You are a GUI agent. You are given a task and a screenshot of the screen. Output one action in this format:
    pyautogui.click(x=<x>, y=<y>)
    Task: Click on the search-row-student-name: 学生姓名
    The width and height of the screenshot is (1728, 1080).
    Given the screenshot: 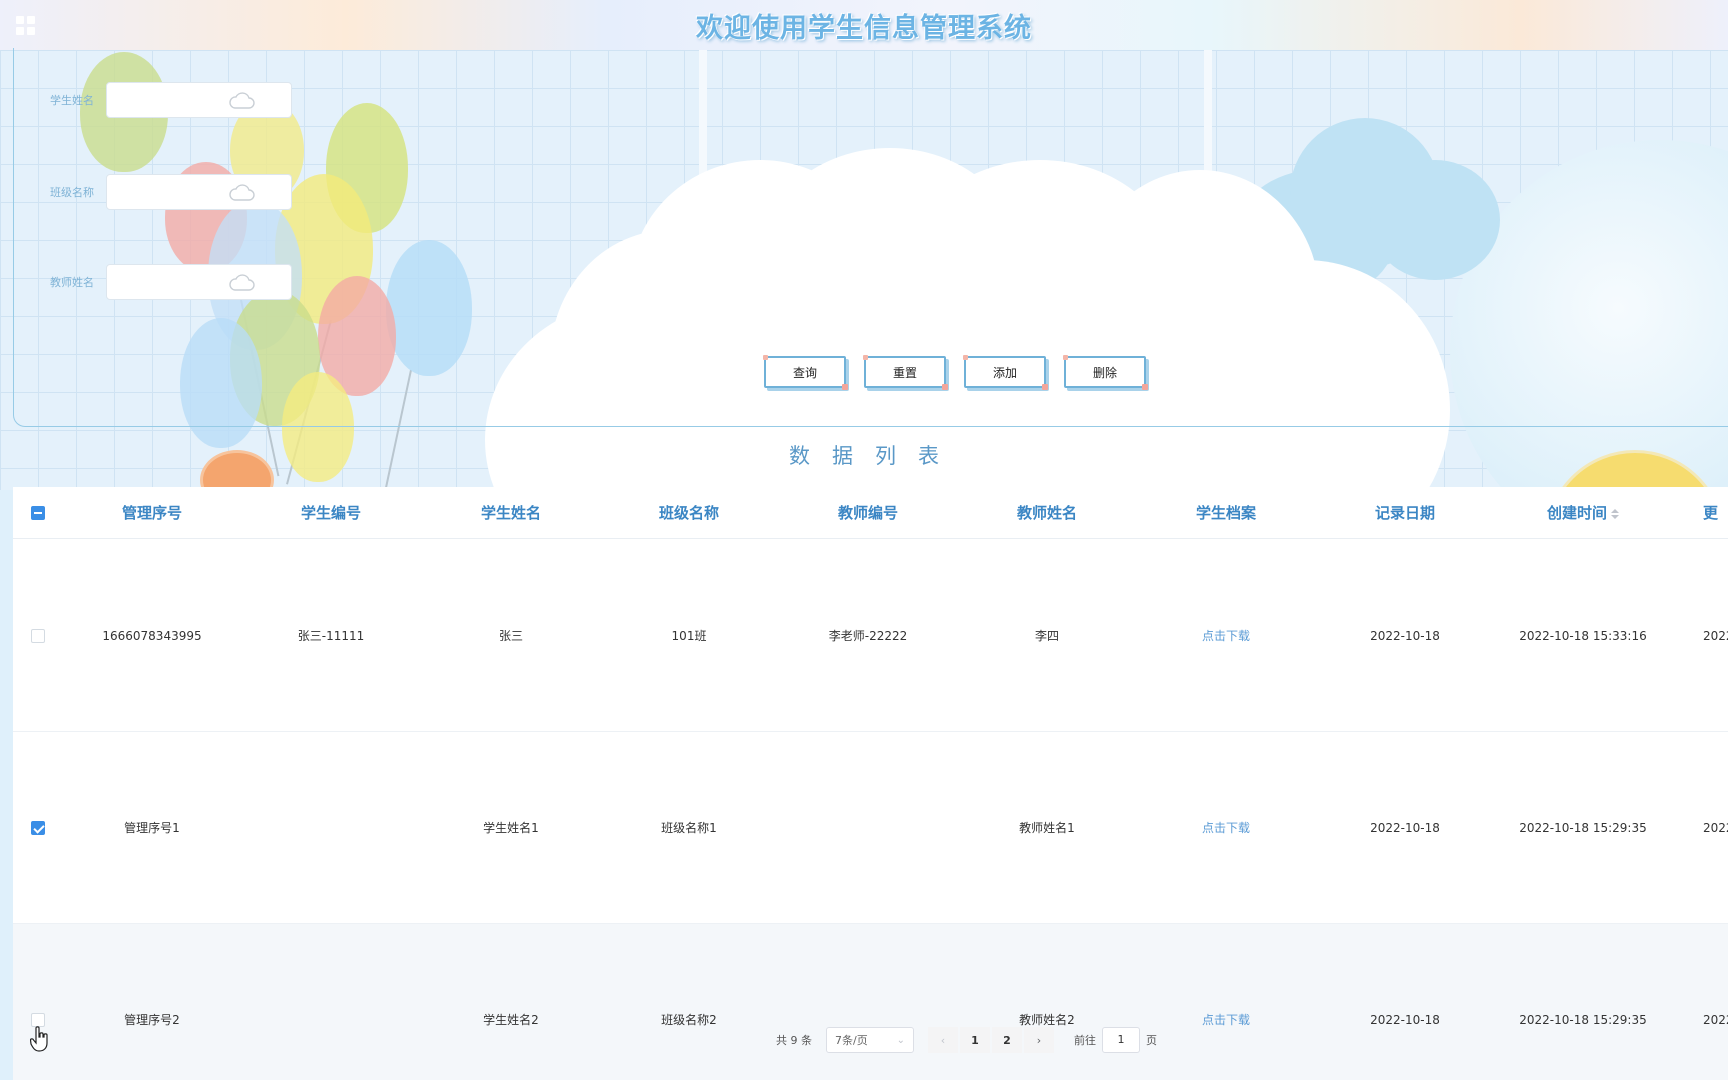 What is the action you would take?
    pyautogui.click(x=171, y=100)
    